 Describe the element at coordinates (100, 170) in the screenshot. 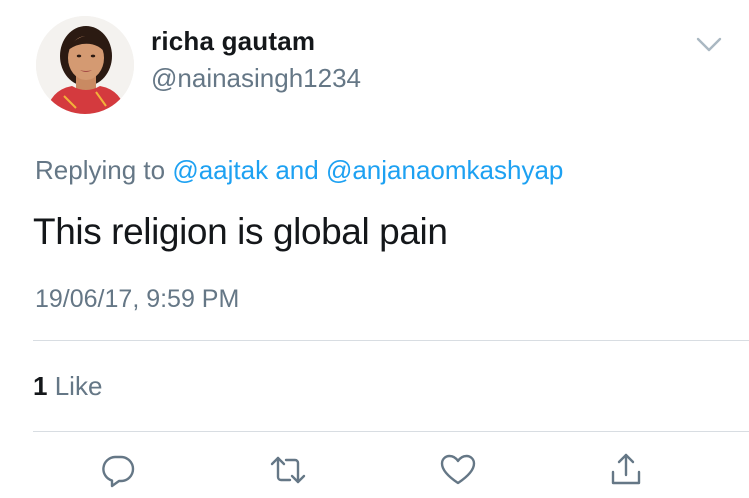

I see `replying-prefix: Replying to` at that location.